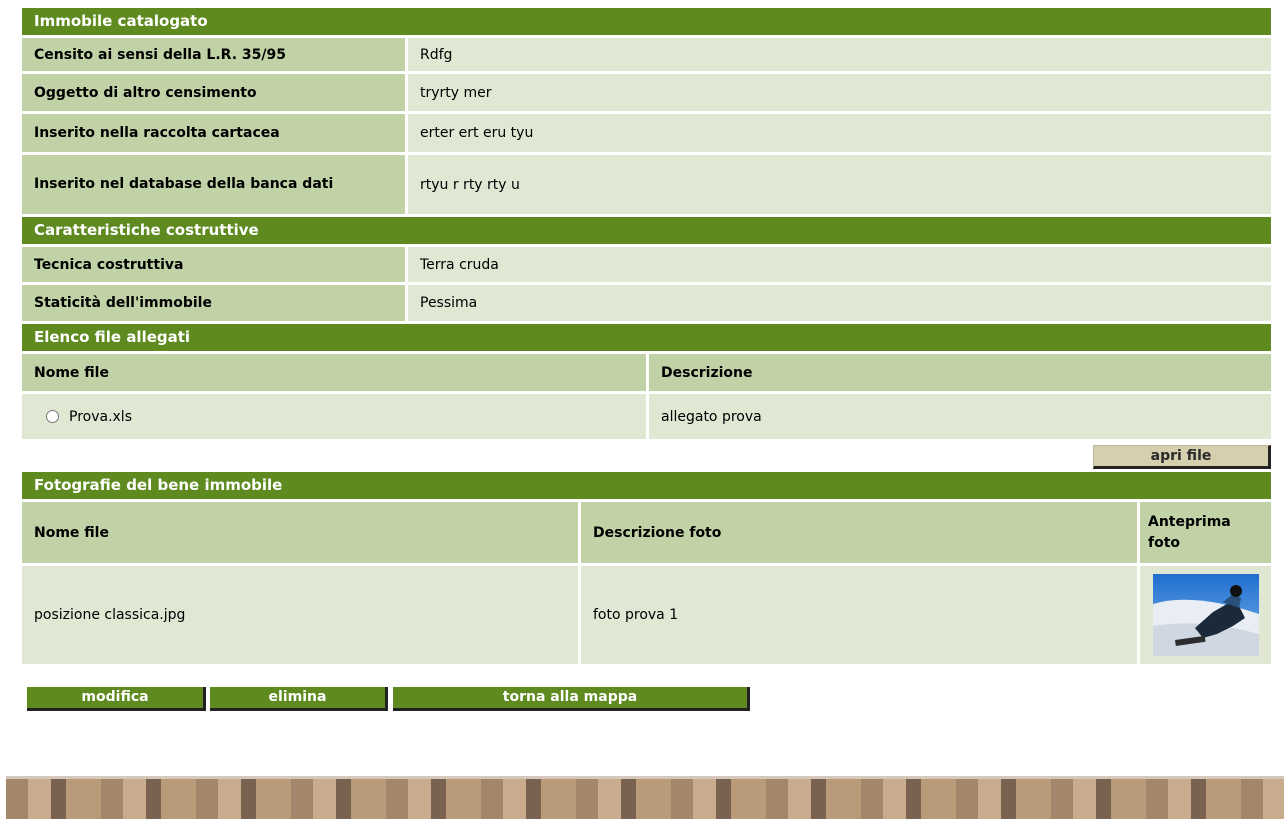  I want to click on row-tecnica: Tecnica costruttiva Terra cruda, so click(646, 266).